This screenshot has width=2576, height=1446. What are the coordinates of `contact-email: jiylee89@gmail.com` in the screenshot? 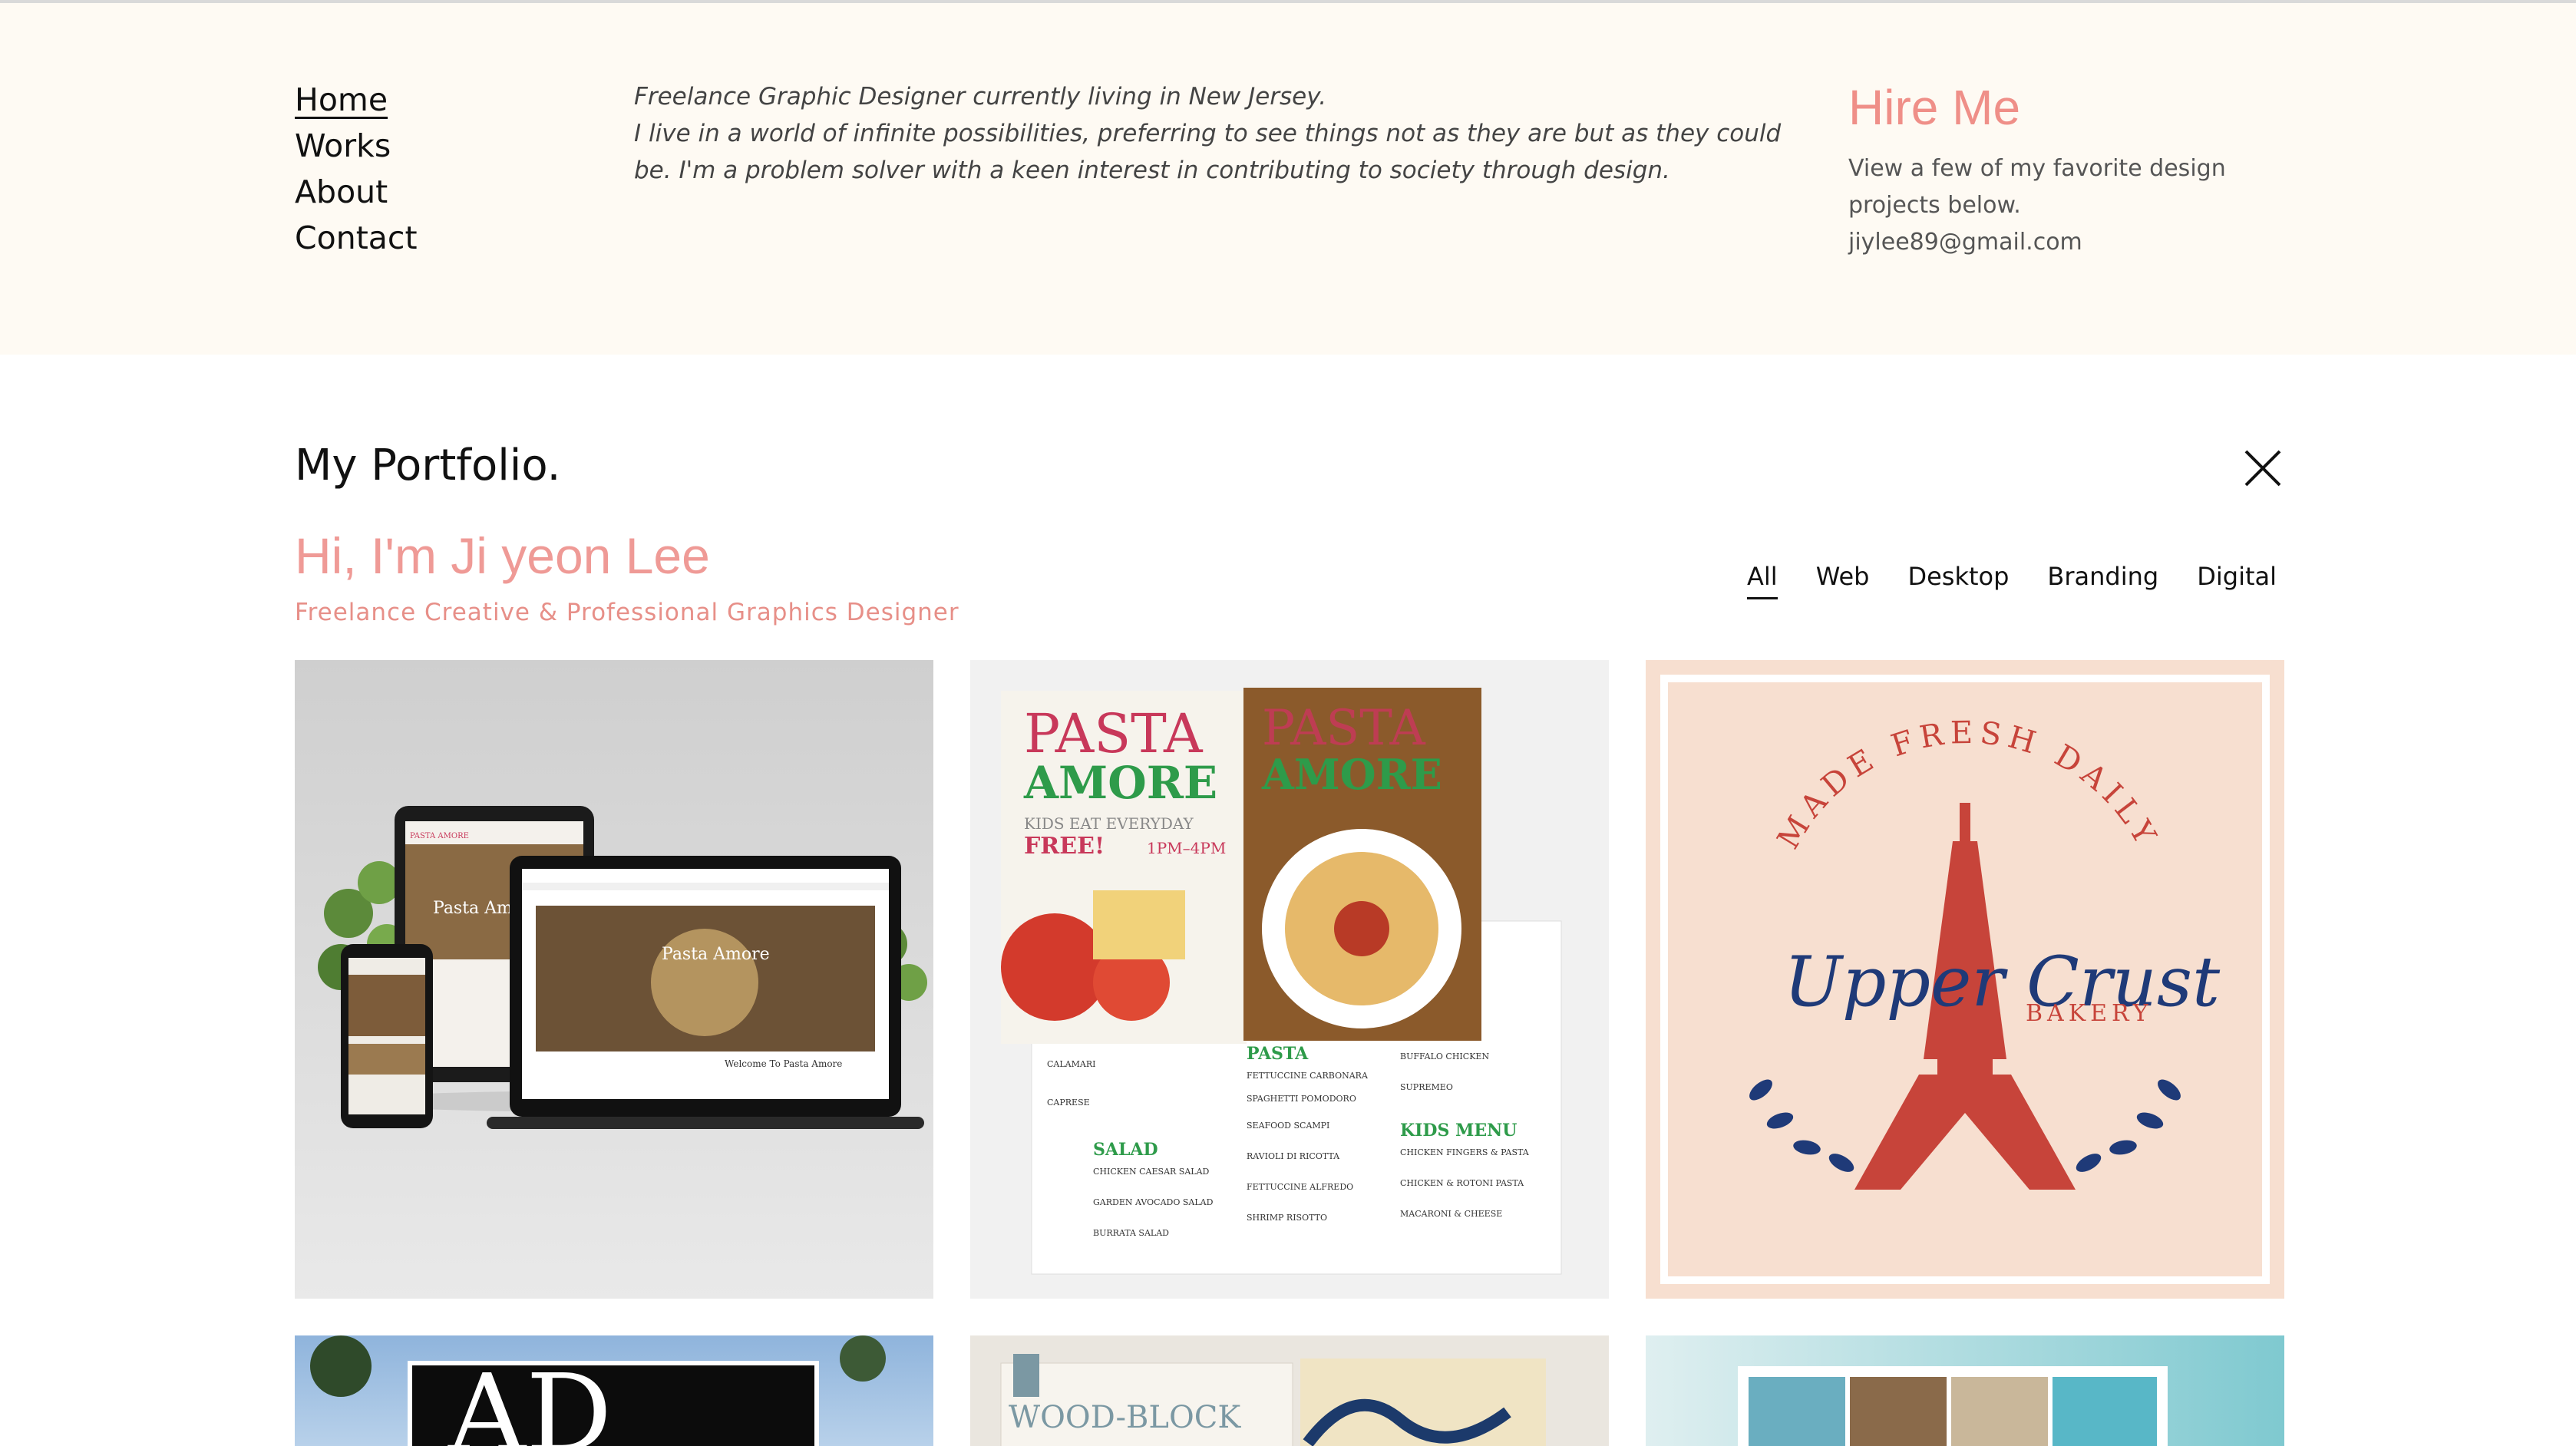 It's located at (2063, 243).